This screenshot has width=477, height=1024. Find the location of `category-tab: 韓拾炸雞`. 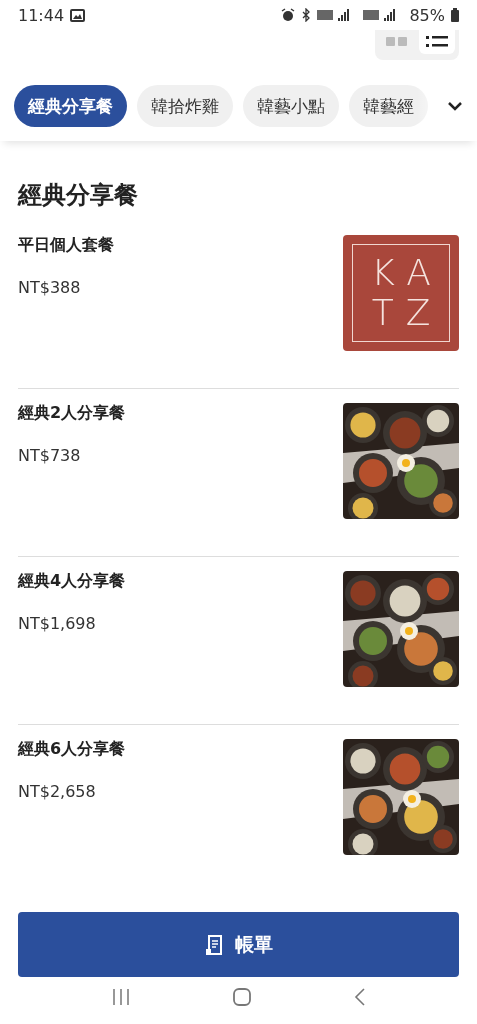

category-tab: 韓拾炸雞 is located at coordinates (185, 106).